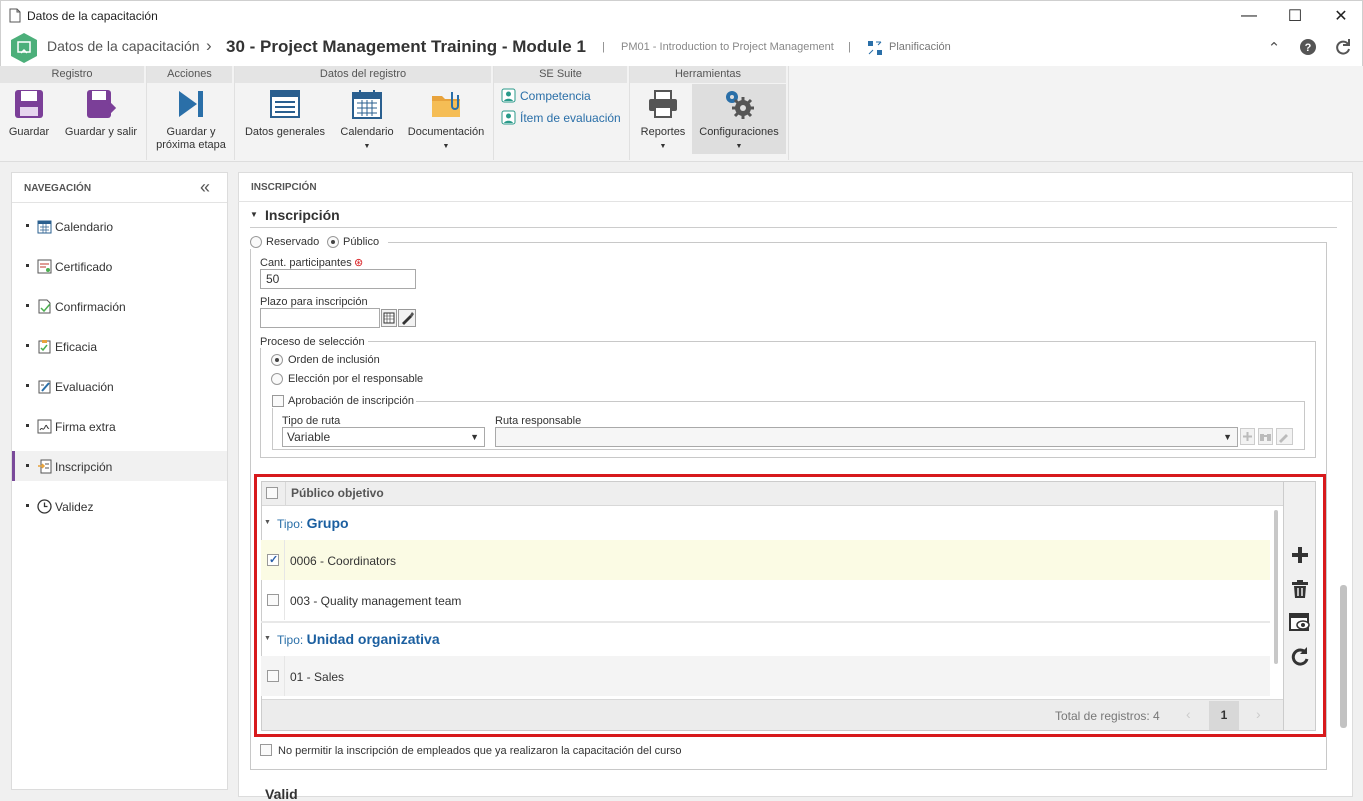 Image resolution: width=1363 pixels, height=801 pixels. Describe the element at coordinates (29, 132) in the screenshot. I see `save-label: Guardar` at that location.